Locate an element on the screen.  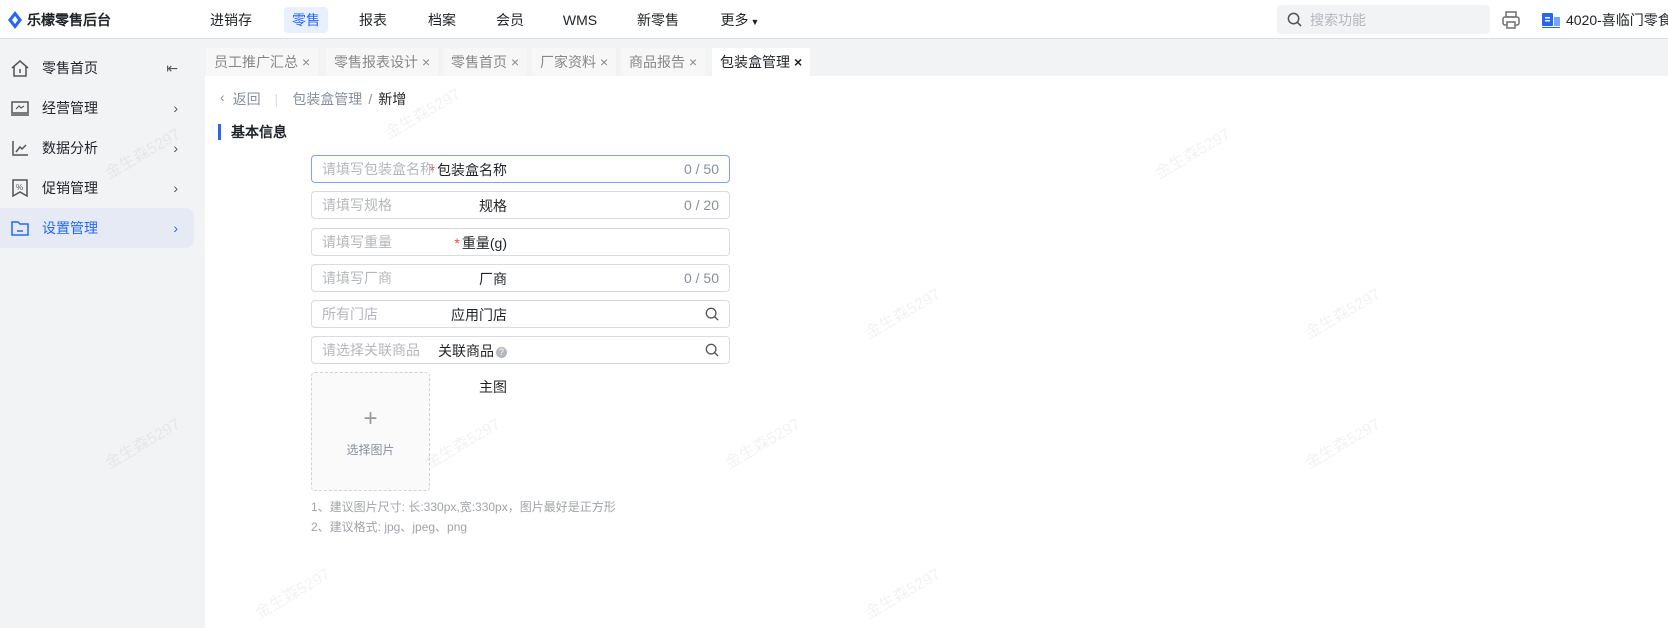
nav-lingshou: 零售 is located at coordinates (306, 20).